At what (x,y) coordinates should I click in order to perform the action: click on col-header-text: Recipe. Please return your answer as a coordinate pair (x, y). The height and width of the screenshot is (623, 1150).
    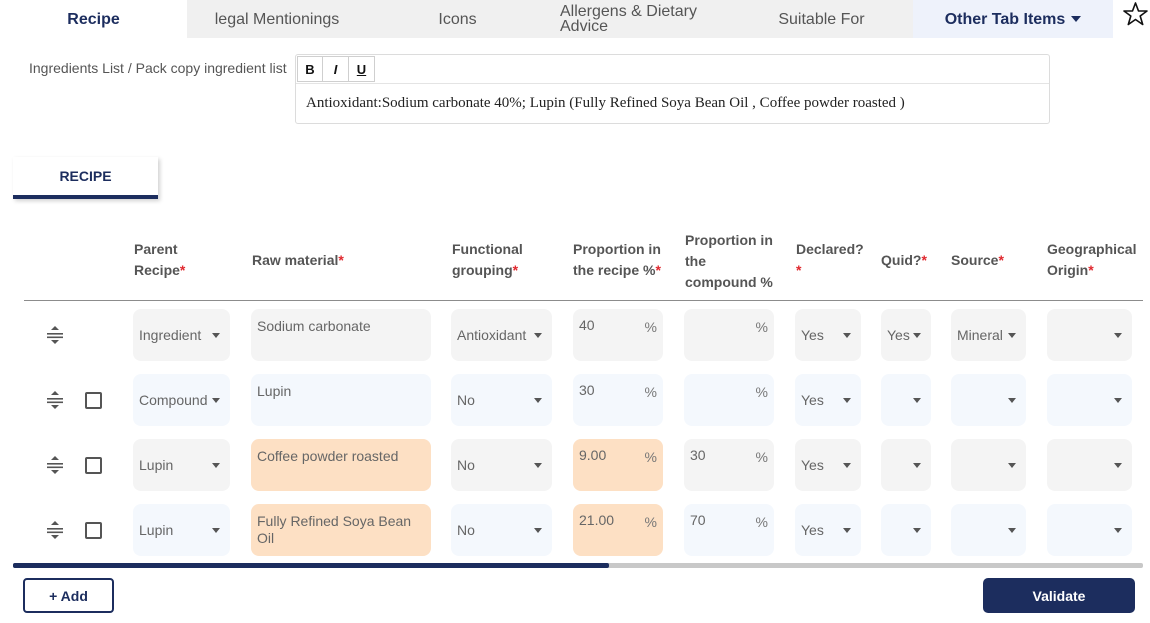
    Looking at the image, I should click on (157, 270).